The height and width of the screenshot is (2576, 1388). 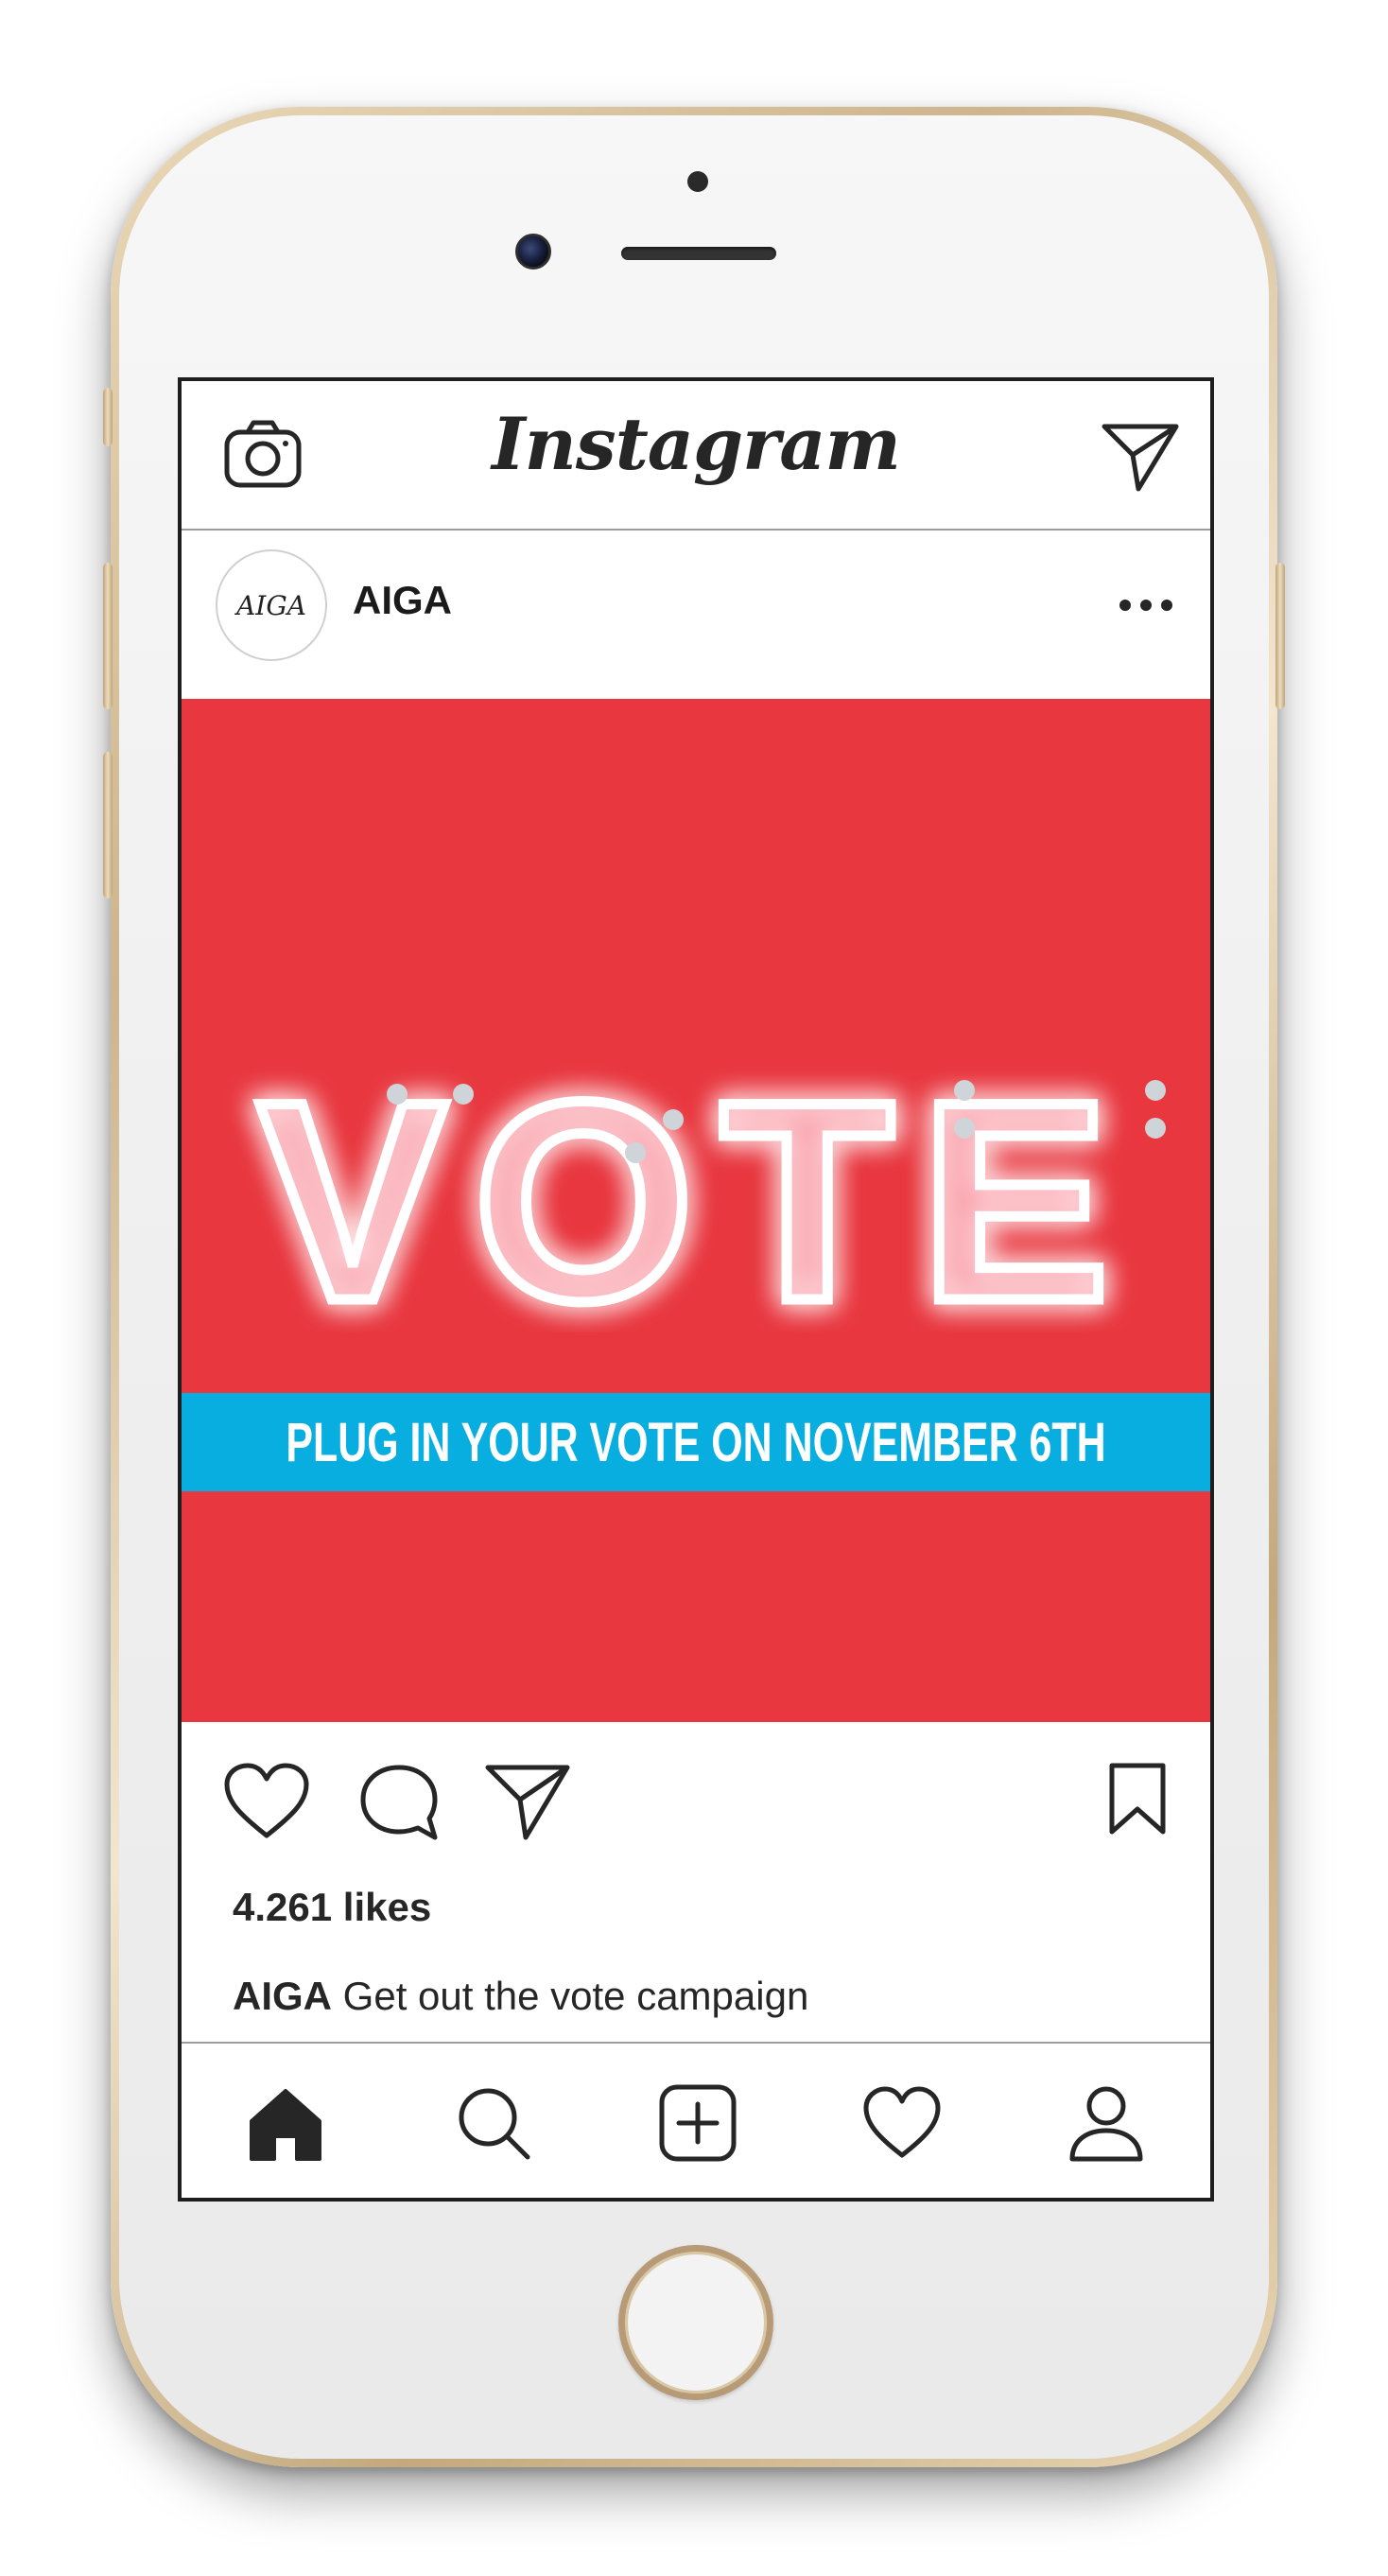 I want to click on more-dots-icon, so click(x=1146, y=605).